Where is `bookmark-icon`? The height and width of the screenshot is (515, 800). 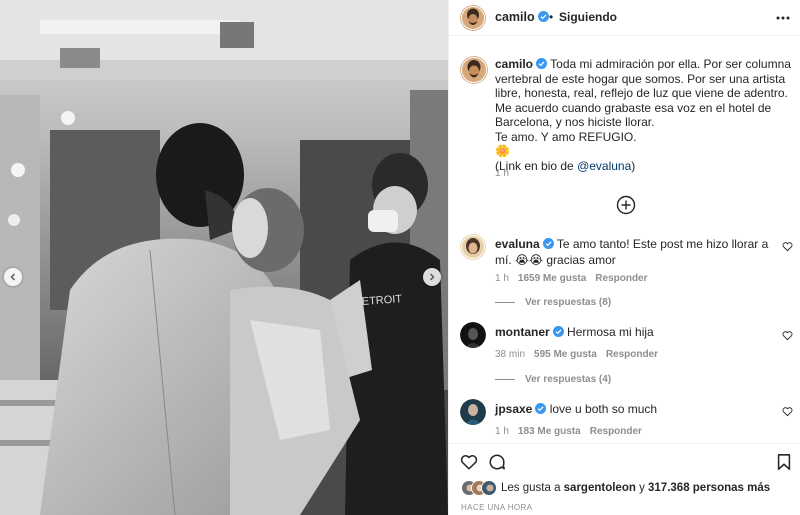 bookmark-icon is located at coordinates (784, 462).